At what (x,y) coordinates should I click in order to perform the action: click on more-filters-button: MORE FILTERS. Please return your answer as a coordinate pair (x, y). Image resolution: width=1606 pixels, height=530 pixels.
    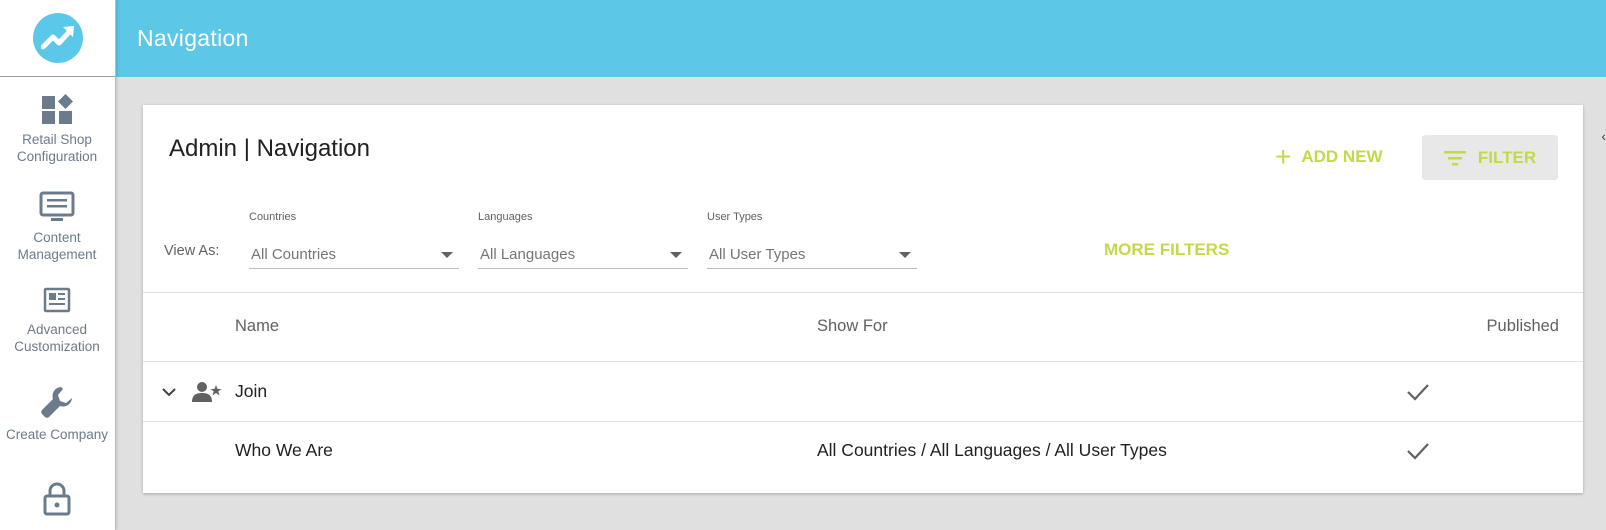
    Looking at the image, I should click on (1166, 250).